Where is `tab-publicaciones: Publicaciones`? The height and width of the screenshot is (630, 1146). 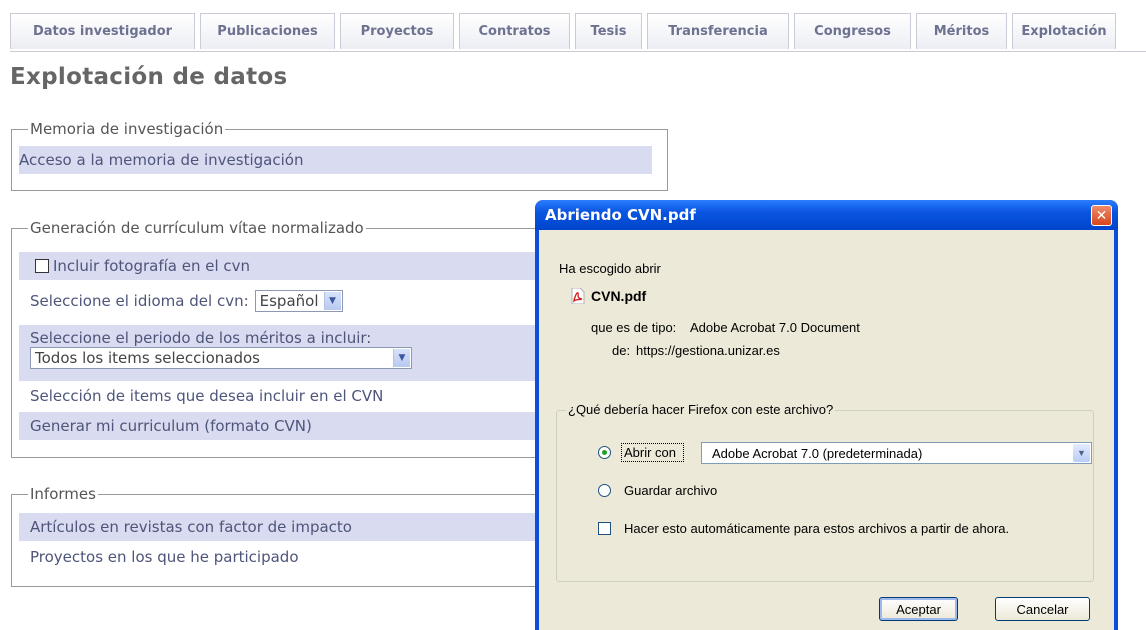
tab-publicaciones: Publicaciones is located at coordinates (267, 31).